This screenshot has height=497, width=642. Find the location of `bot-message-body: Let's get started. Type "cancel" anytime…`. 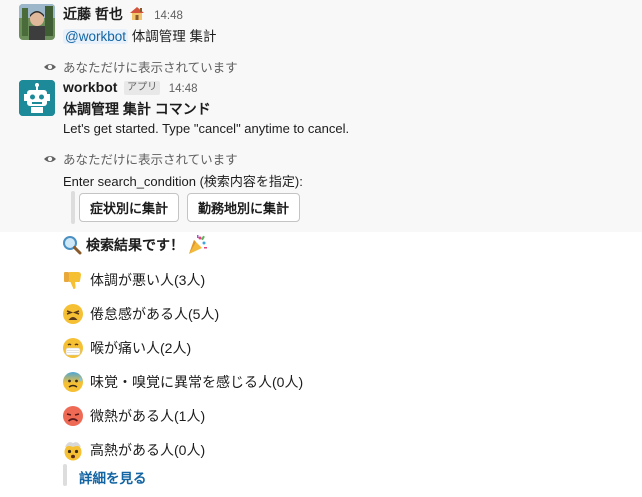

bot-message-body: Let's get started. Type "cancel" anytime… is located at coordinates (206, 128).